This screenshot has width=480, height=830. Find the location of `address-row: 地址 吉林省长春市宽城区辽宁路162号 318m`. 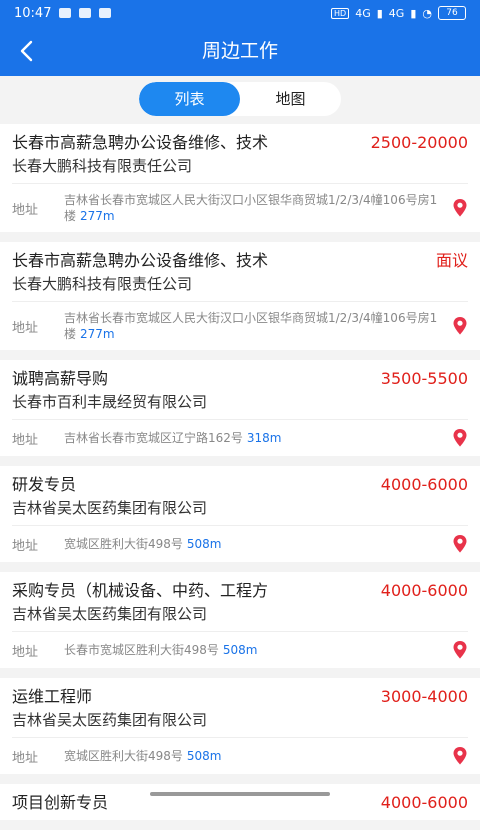

address-row: 地址 吉林省长春市宽城区辽宁路162号 318m is located at coordinates (240, 437).